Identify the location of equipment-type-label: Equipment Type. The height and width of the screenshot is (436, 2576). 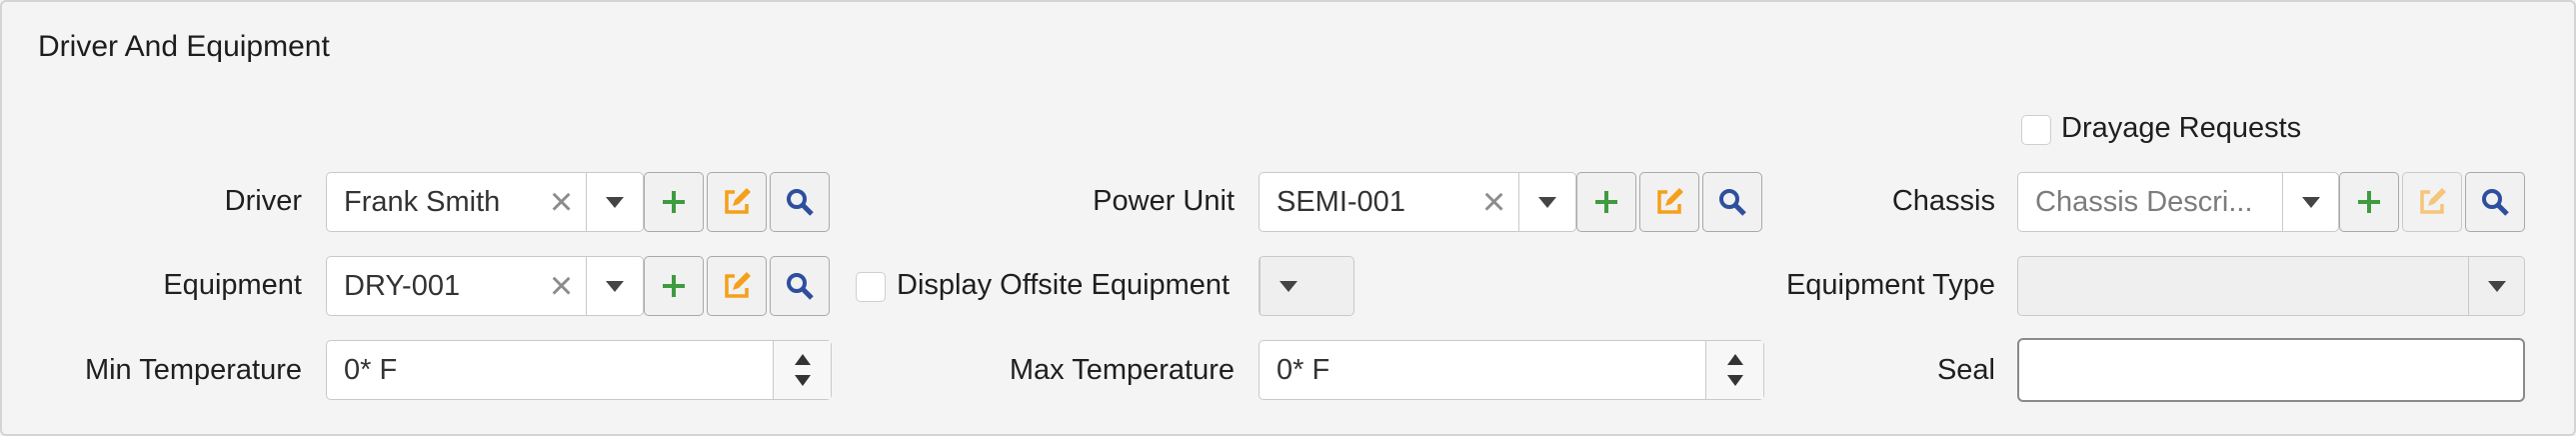
(1890, 285).